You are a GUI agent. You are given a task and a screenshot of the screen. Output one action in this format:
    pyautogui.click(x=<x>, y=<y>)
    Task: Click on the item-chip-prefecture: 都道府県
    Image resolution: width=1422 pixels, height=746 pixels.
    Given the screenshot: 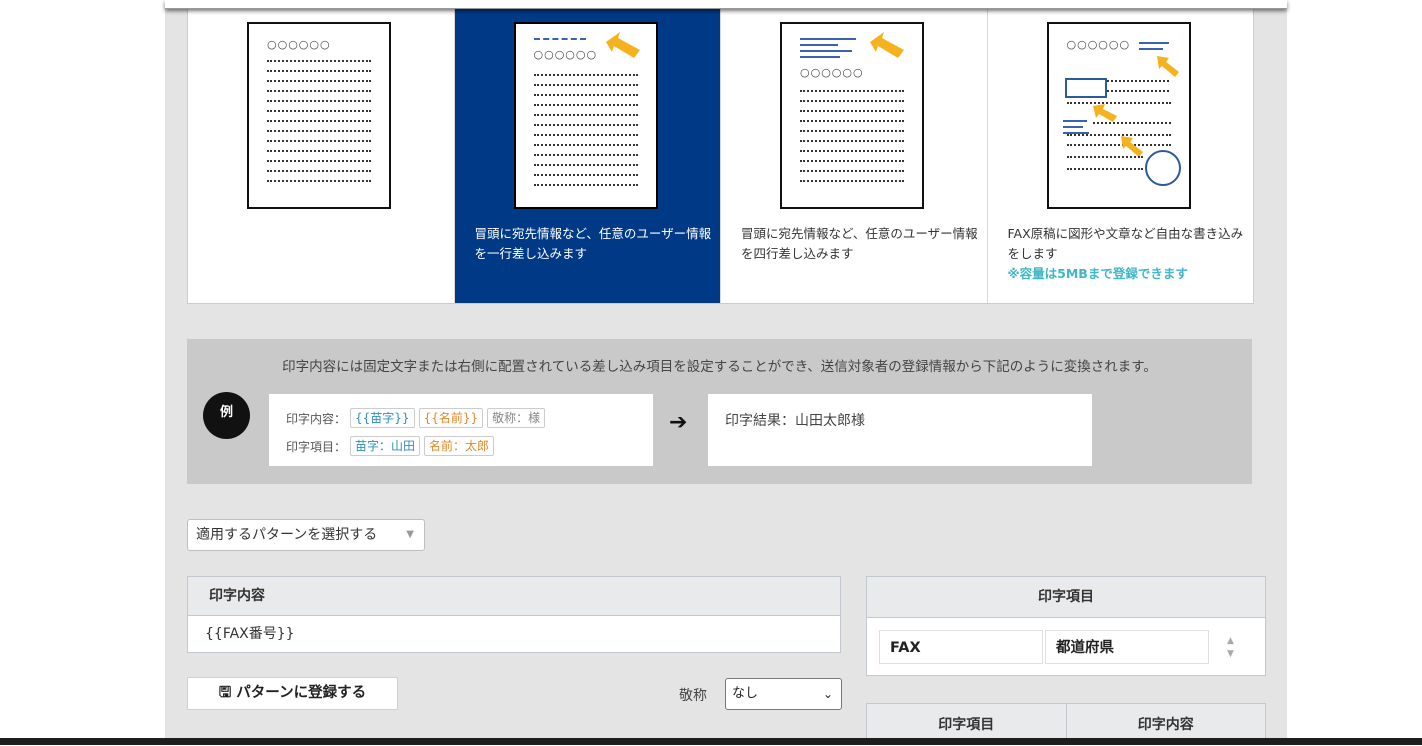 What is the action you would take?
    pyautogui.click(x=1127, y=647)
    